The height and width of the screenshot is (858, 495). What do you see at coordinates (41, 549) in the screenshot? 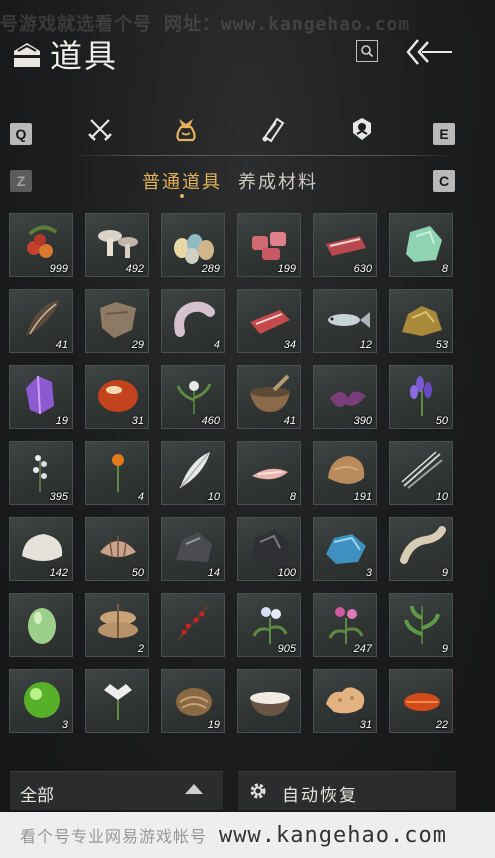
I see `item-slot: 142` at bounding box center [41, 549].